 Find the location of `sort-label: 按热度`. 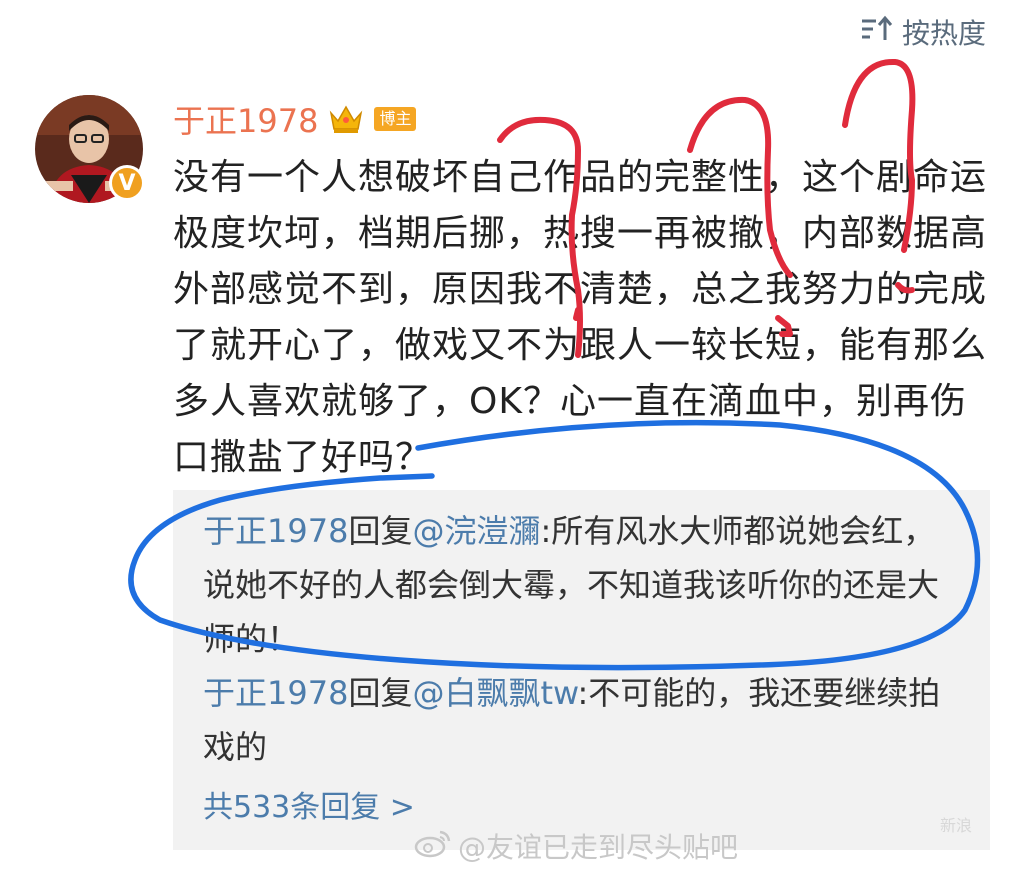

sort-label: 按热度 is located at coordinates (943, 33).